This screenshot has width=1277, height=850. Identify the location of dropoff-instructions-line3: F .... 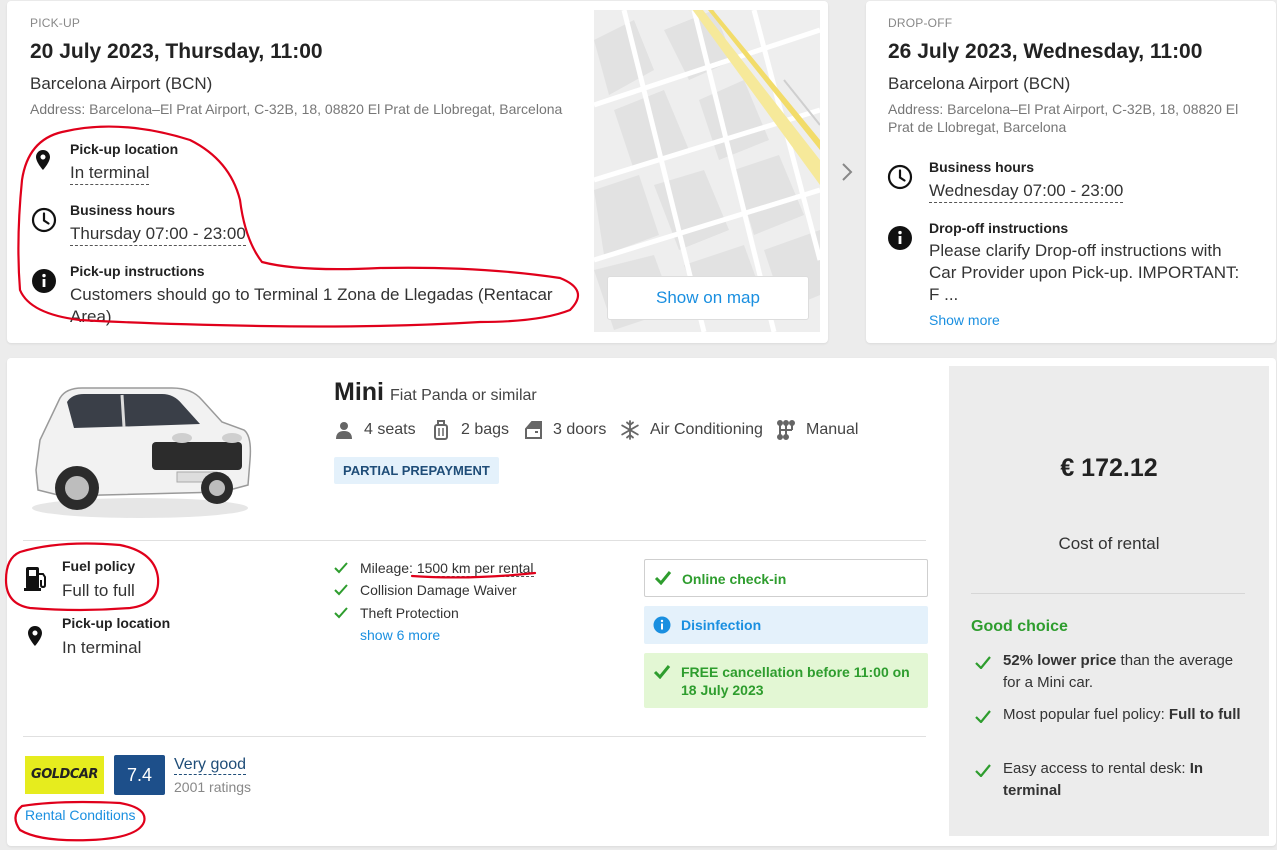
(944, 294).